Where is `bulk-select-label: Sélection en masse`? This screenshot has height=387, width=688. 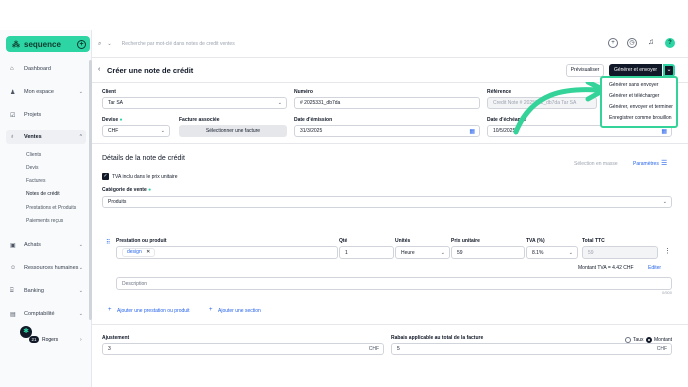
bulk-select-label: Sélection en masse is located at coordinates (596, 164).